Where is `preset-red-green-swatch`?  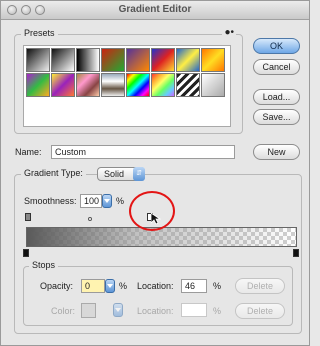
preset-red-green-swatch is located at coordinates (113, 60).